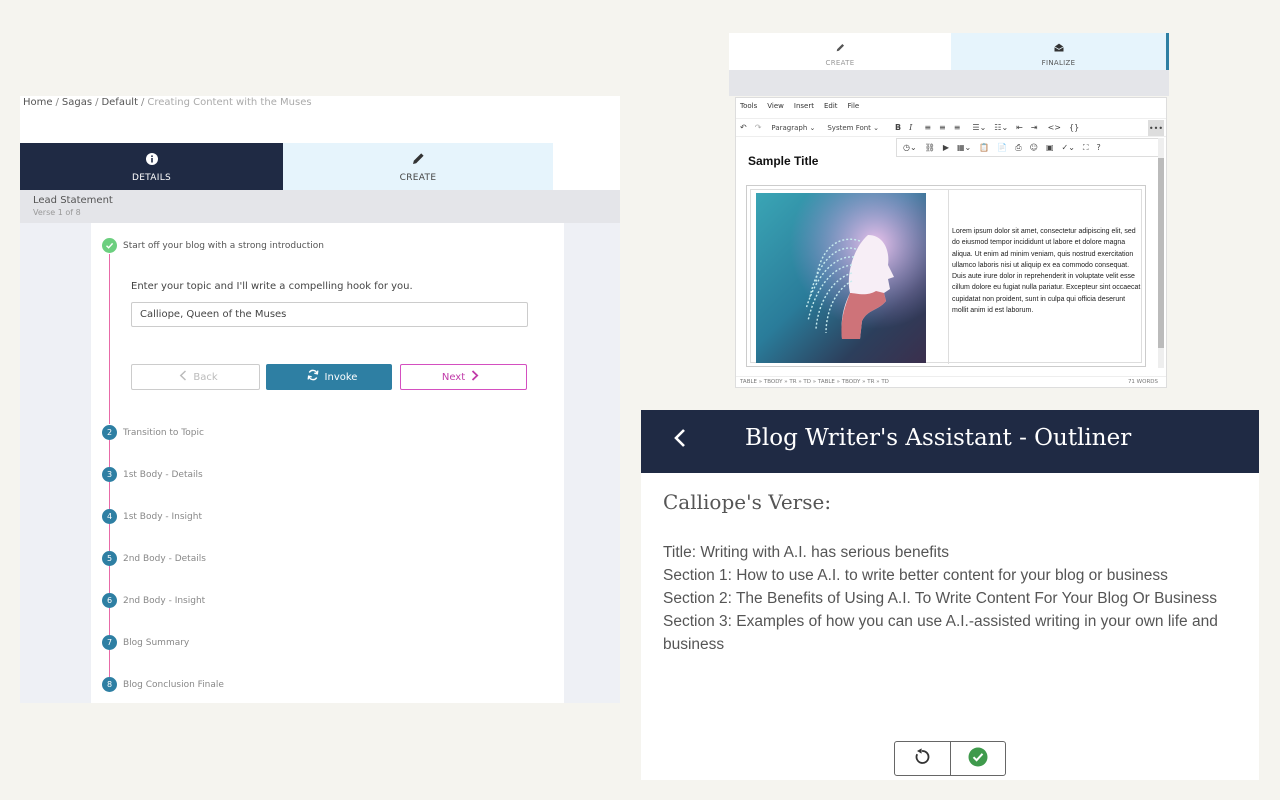 This screenshot has height=800, width=1280. I want to click on back-arrow-icon, so click(680, 441).